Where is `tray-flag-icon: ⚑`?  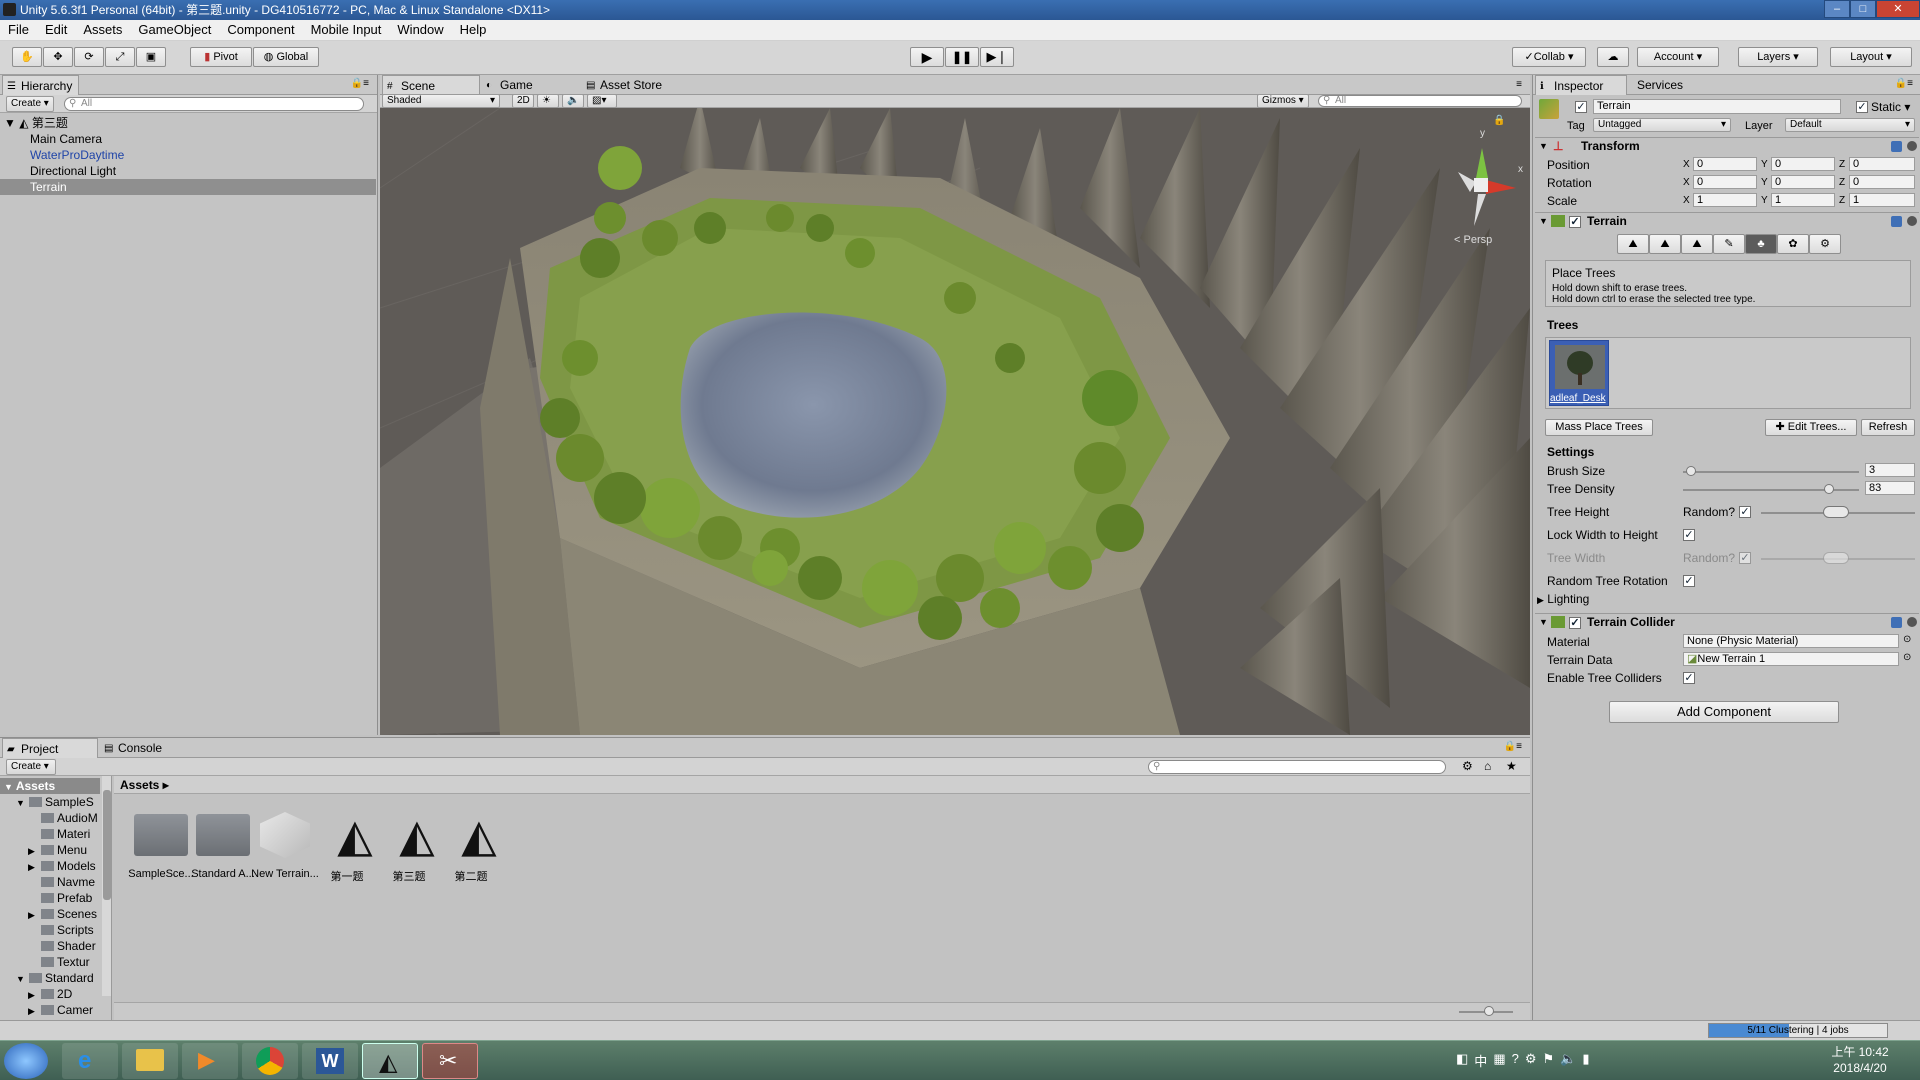
tray-flag-icon: ⚑ is located at coordinates (1549, 1060).